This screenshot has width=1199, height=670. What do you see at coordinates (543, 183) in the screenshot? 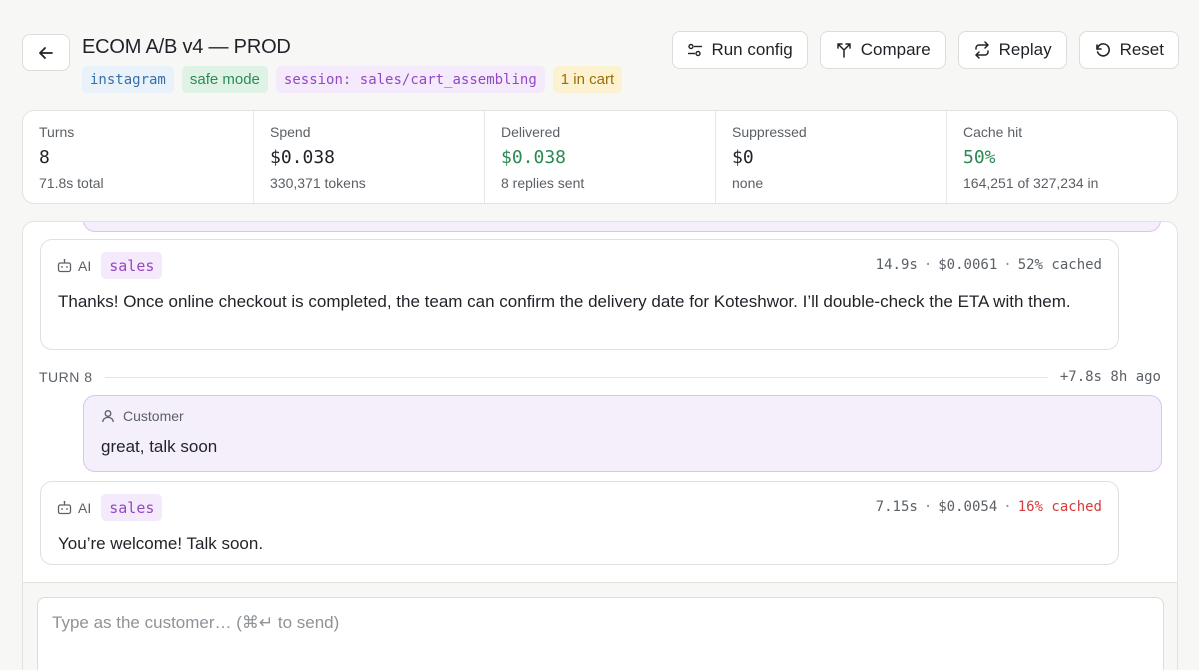
I see `stat-sub: 8 replies sent` at bounding box center [543, 183].